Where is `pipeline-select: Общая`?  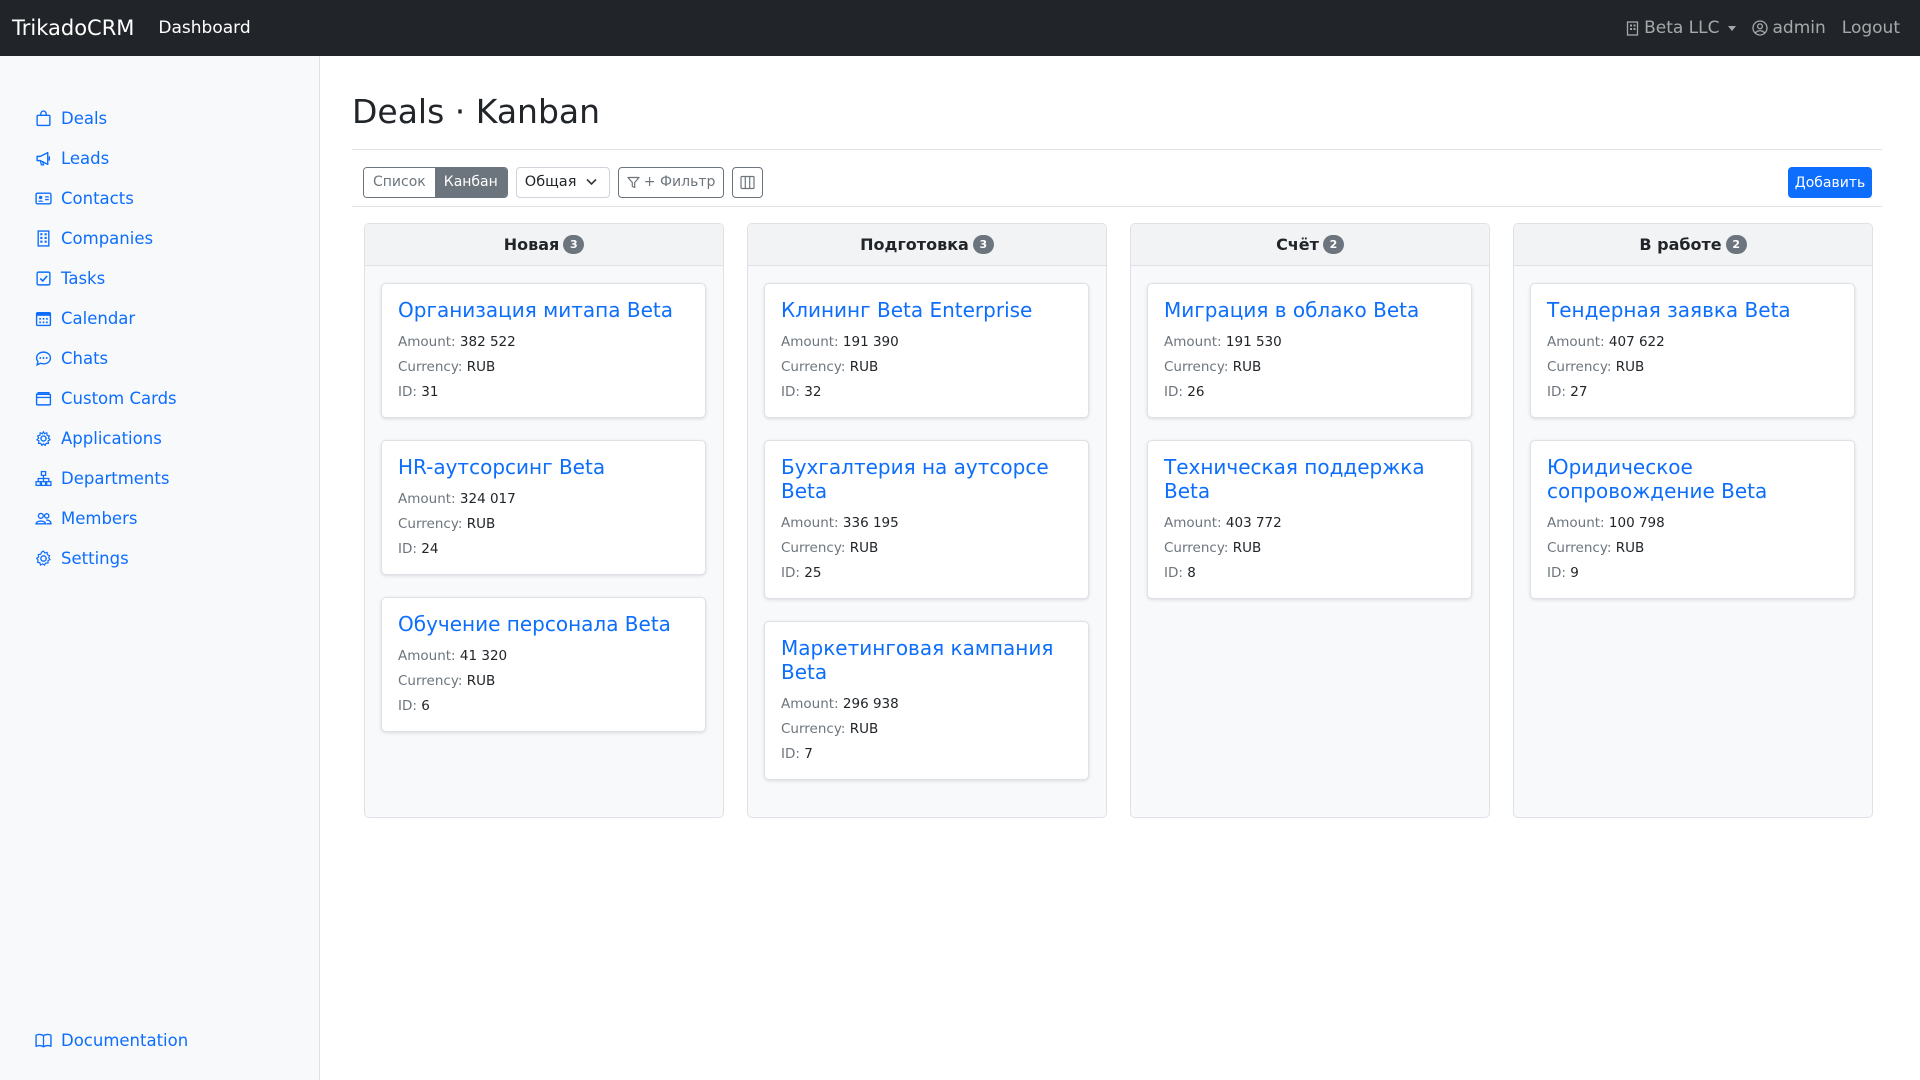 pipeline-select: Общая is located at coordinates (562, 182).